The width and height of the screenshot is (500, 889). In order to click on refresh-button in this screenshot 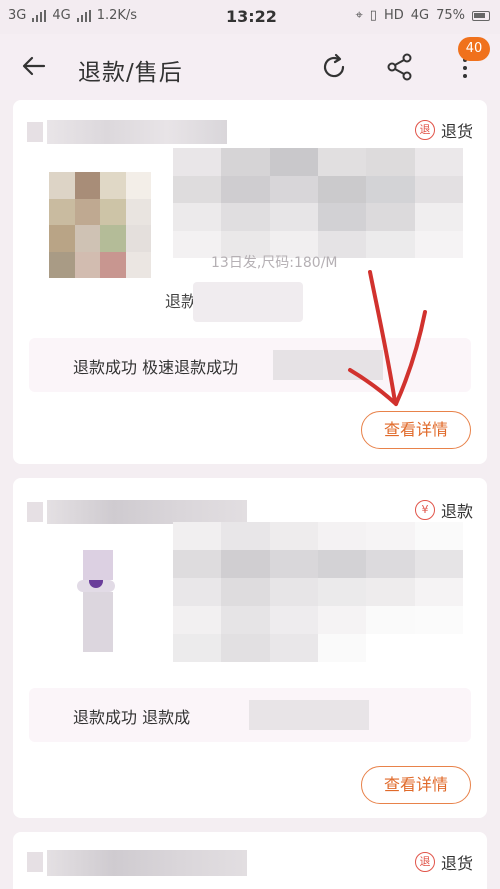, I will do `click(334, 67)`.